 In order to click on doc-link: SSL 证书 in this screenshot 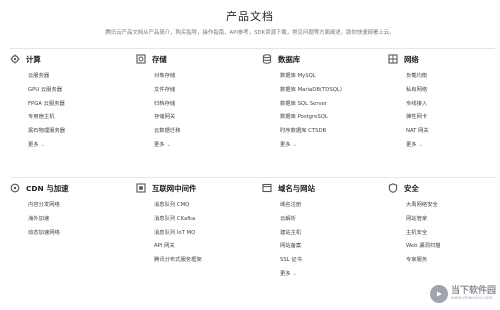, I will do `click(334, 263)`.